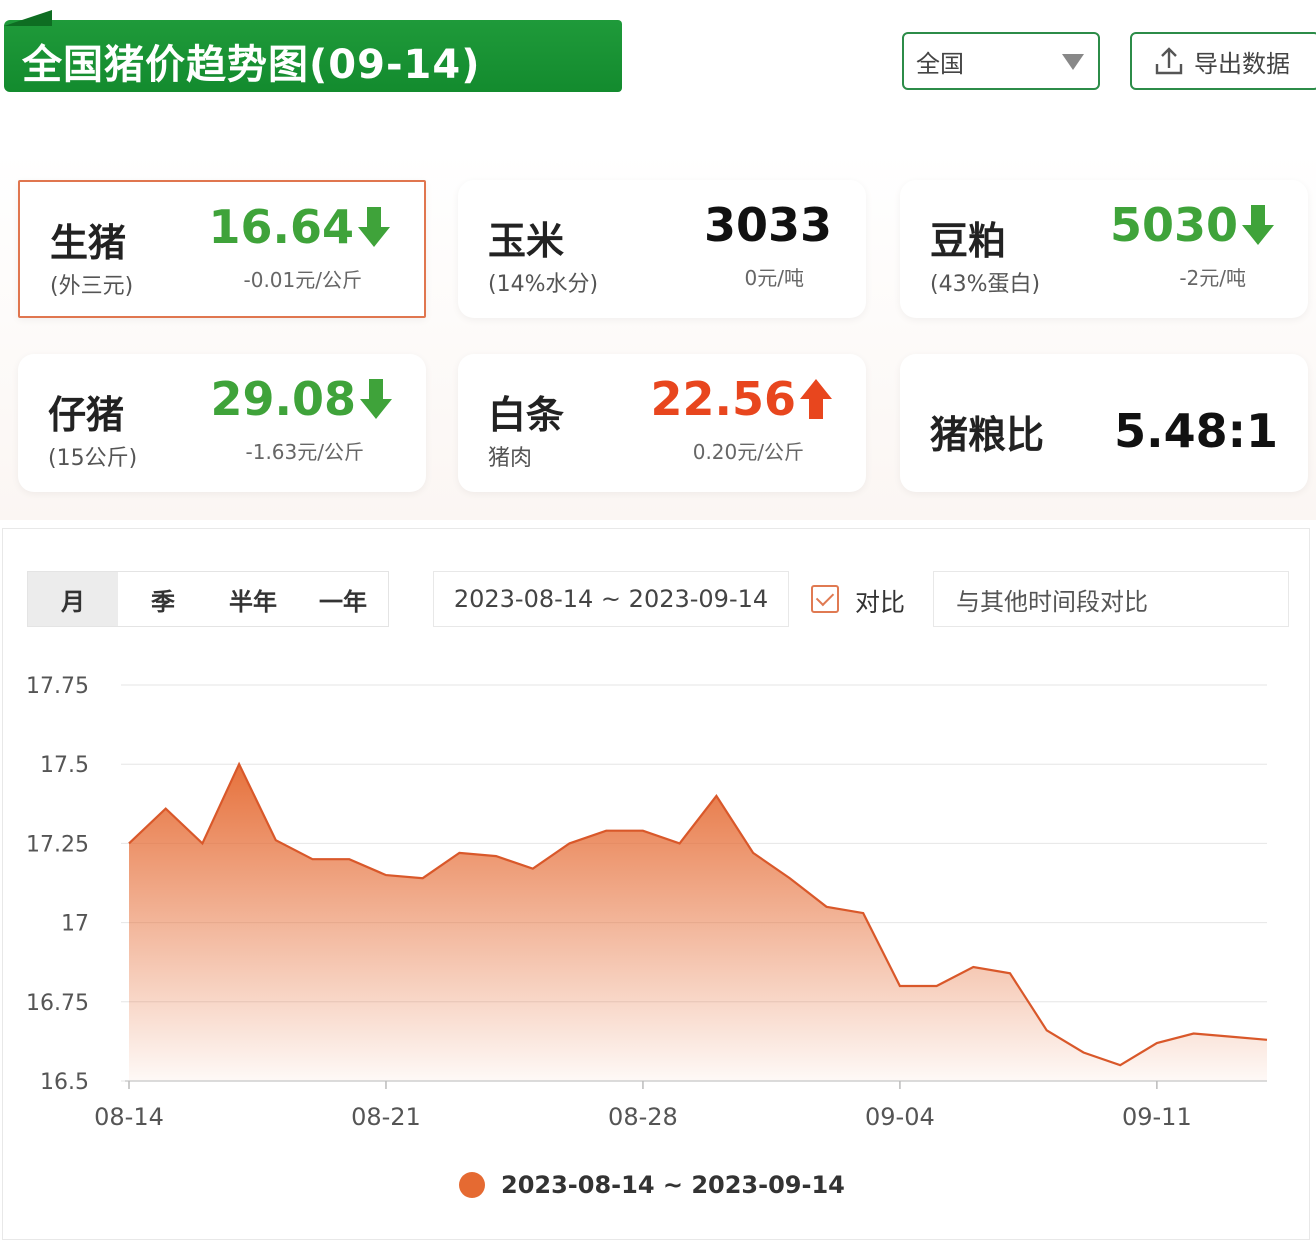 This screenshot has height=1248, width=1316. Describe the element at coordinates (987, 435) in the screenshot. I see `card-name: 猪粮比` at that location.